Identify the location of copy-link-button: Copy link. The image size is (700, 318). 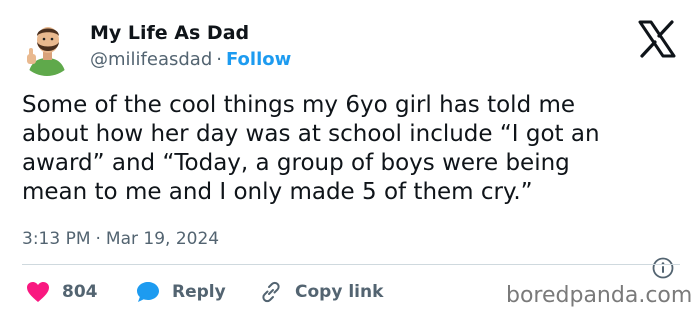
(321, 292).